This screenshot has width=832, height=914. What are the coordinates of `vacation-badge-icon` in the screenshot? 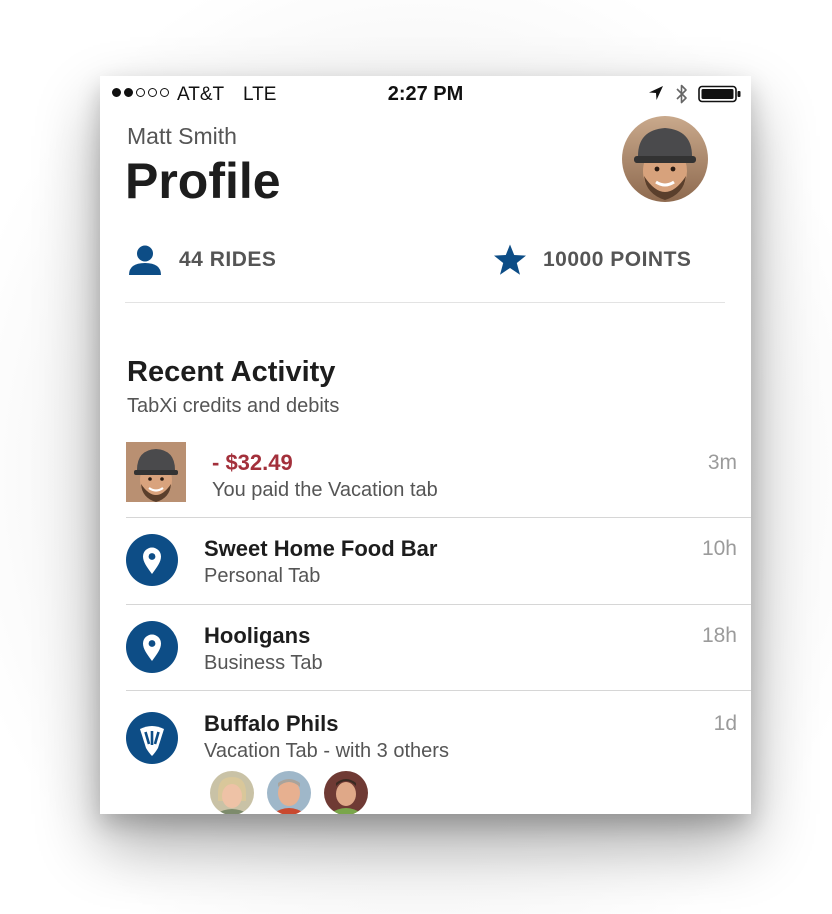 It's located at (152, 738).